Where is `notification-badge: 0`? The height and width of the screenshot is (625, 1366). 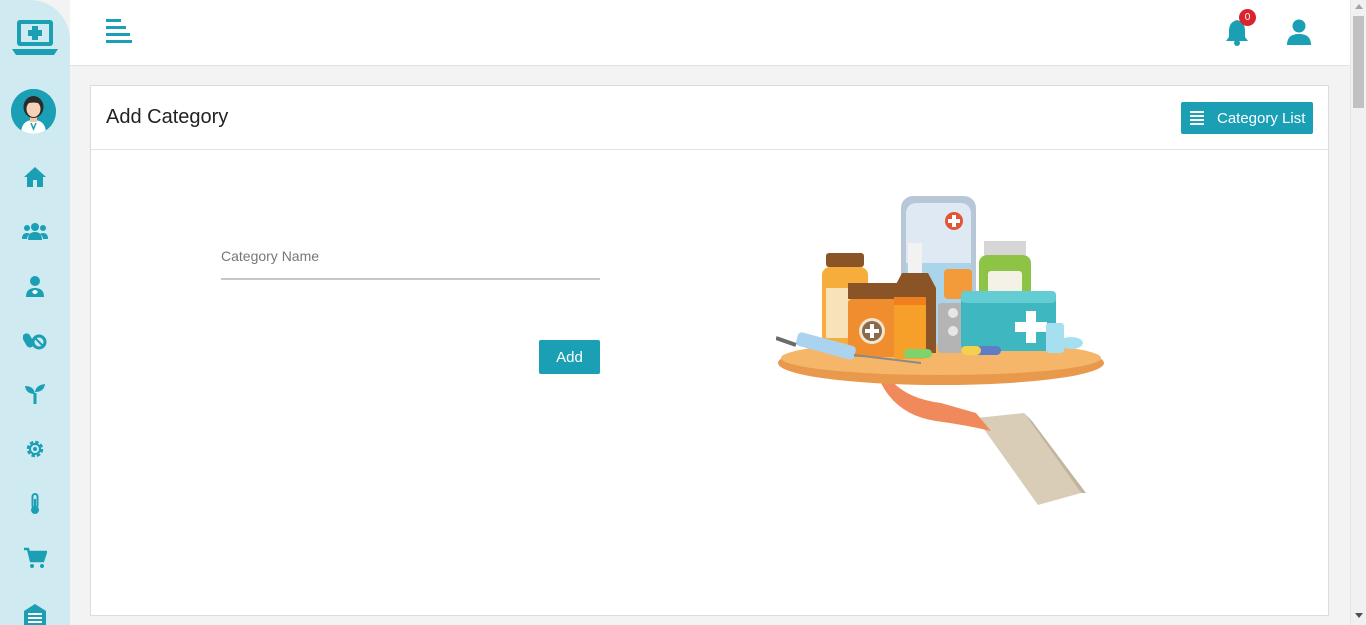 notification-badge: 0 is located at coordinates (1247, 17).